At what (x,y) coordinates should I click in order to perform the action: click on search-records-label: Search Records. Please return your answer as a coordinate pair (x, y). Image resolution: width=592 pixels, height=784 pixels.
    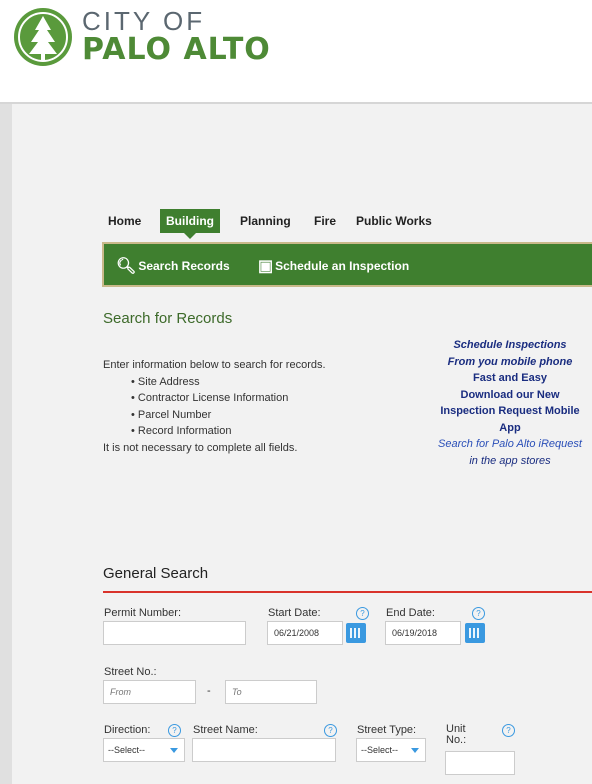
    Looking at the image, I should click on (184, 266).